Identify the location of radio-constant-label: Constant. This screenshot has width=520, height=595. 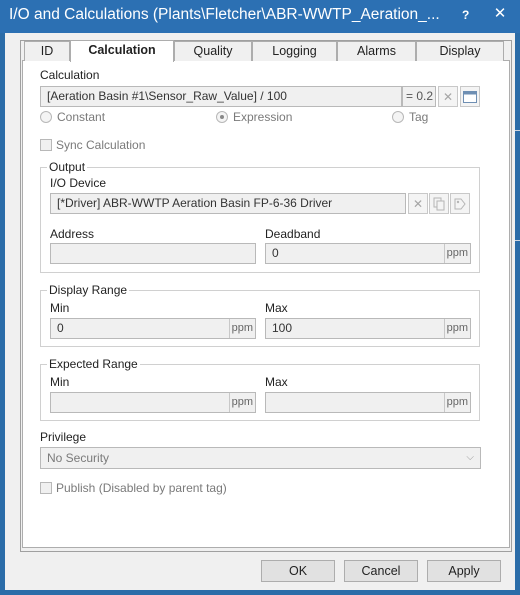
(81, 117).